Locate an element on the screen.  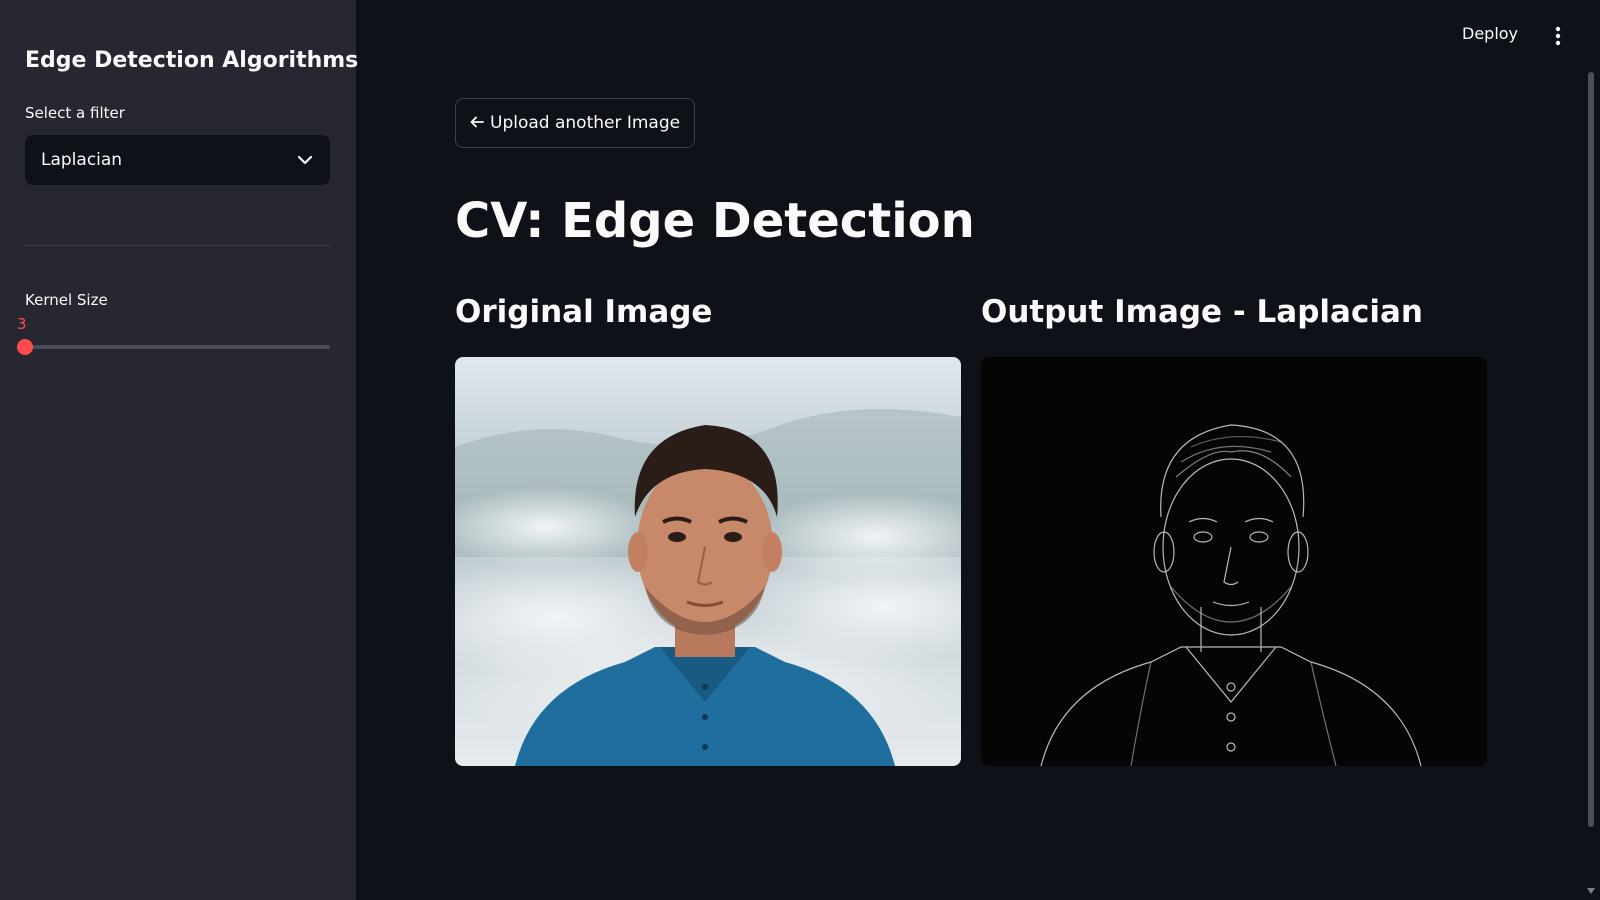
kernel-size-slider-thumb is located at coordinates (25, 347).